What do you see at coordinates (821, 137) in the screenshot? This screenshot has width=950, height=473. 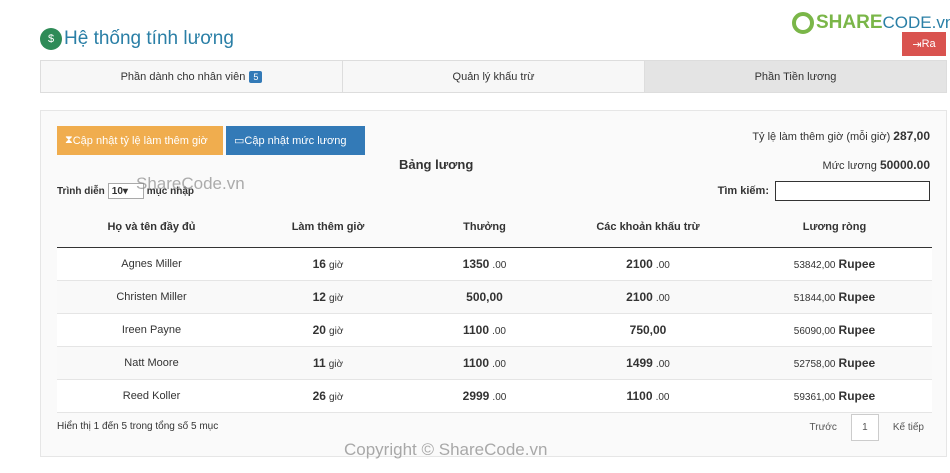 I see `overtime-rate-label: Tỷ lệ làm thêm giờ (mỗi giờ)` at bounding box center [821, 137].